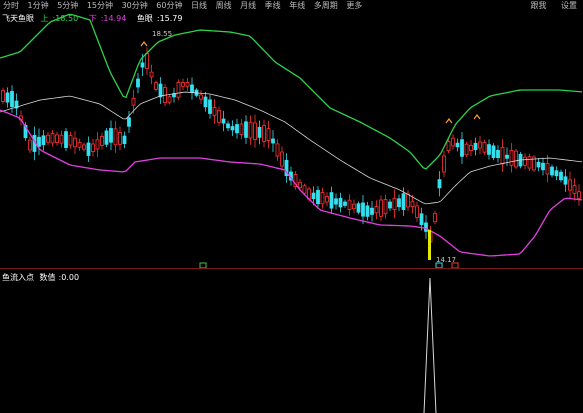  What do you see at coordinates (70, 277) in the screenshot?
I see `sub-value: 0.00` at bounding box center [70, 277].